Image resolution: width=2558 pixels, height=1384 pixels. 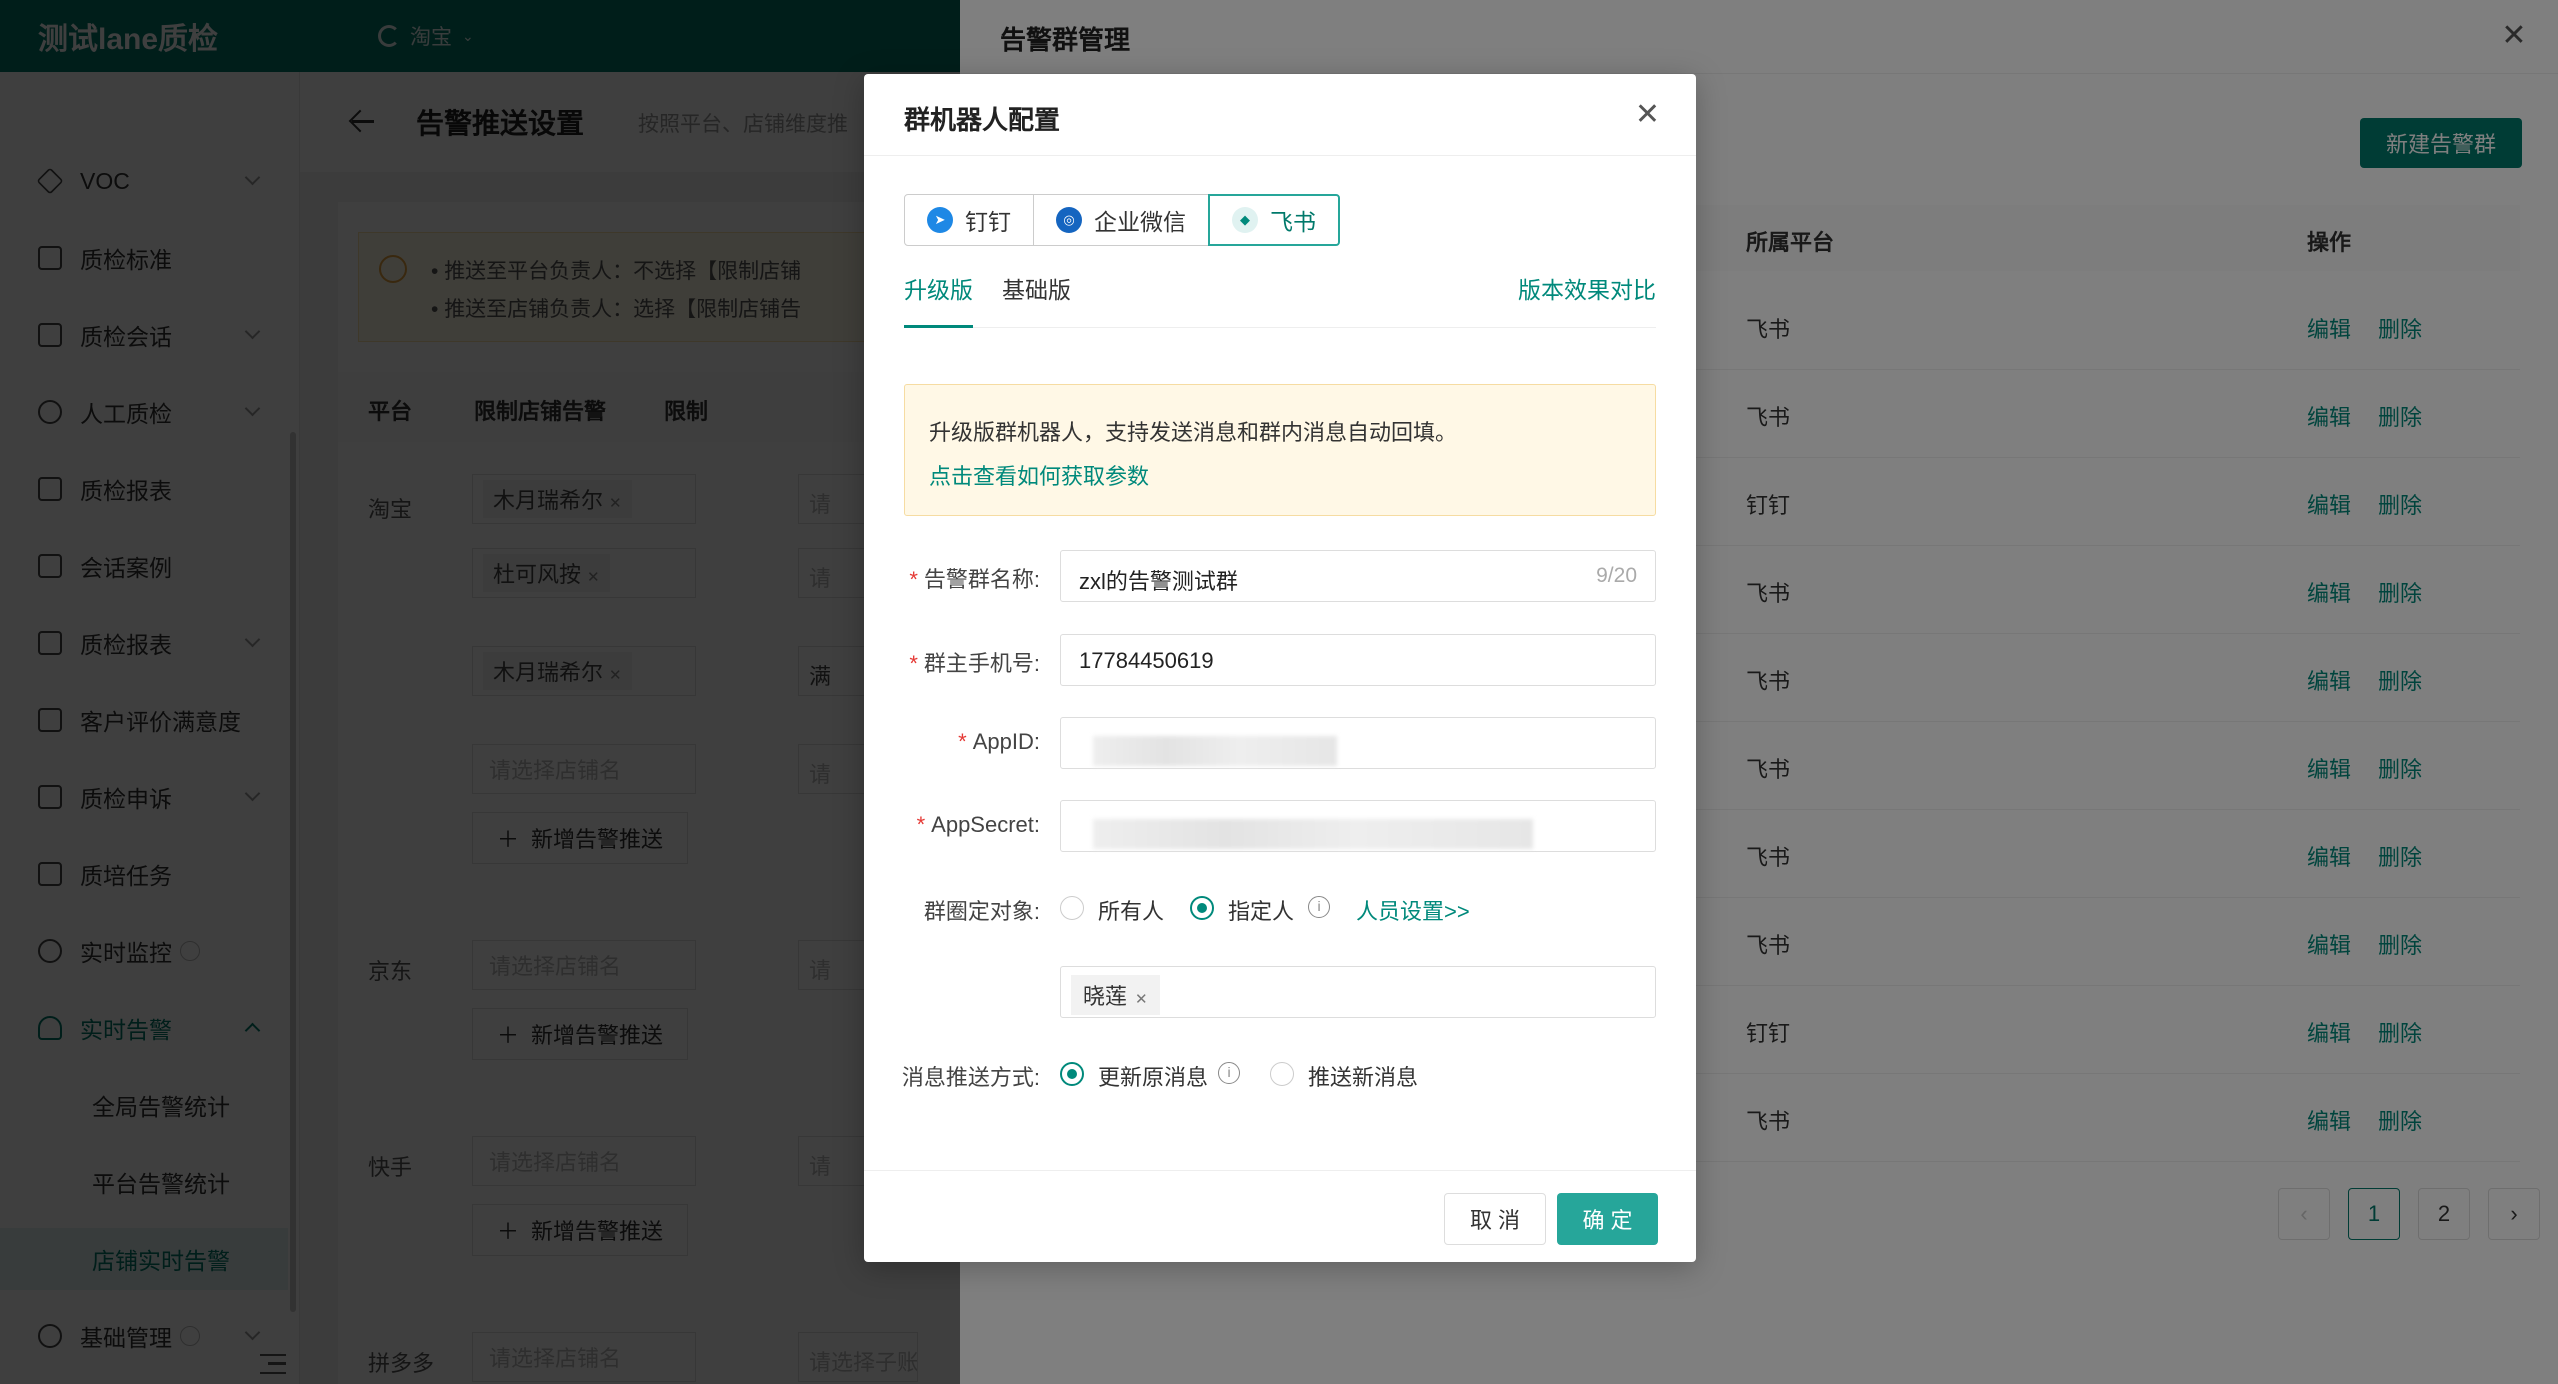 What do you see at coordinates (1193, 432) in the screenshot?
I see `tip-text: 升级版群机器人，支持发送消息和群内消息自动回填。` at bounding box center [1193, 432].